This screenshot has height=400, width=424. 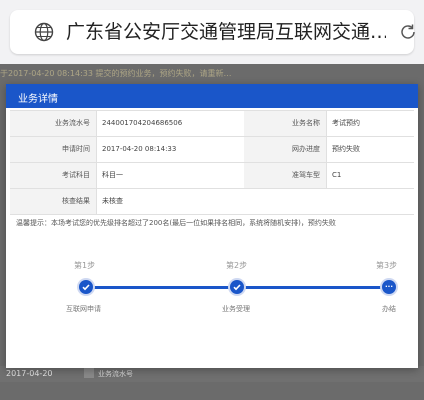 What do you see at coordinates (285, 175) in the screenshot?
I see `label-vehicle-class: 准驾车型` at bounding box center [285, 175].